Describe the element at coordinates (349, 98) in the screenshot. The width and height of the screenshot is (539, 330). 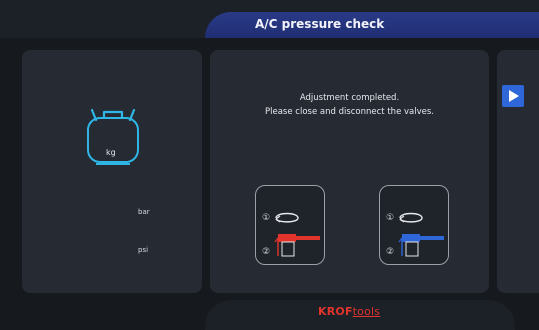
I see `status-message: Adjustment completed.` at that location.